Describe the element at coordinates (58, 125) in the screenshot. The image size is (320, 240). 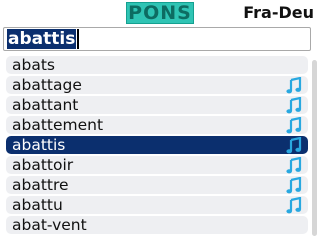
I see `entry-word: abattement` at that location.